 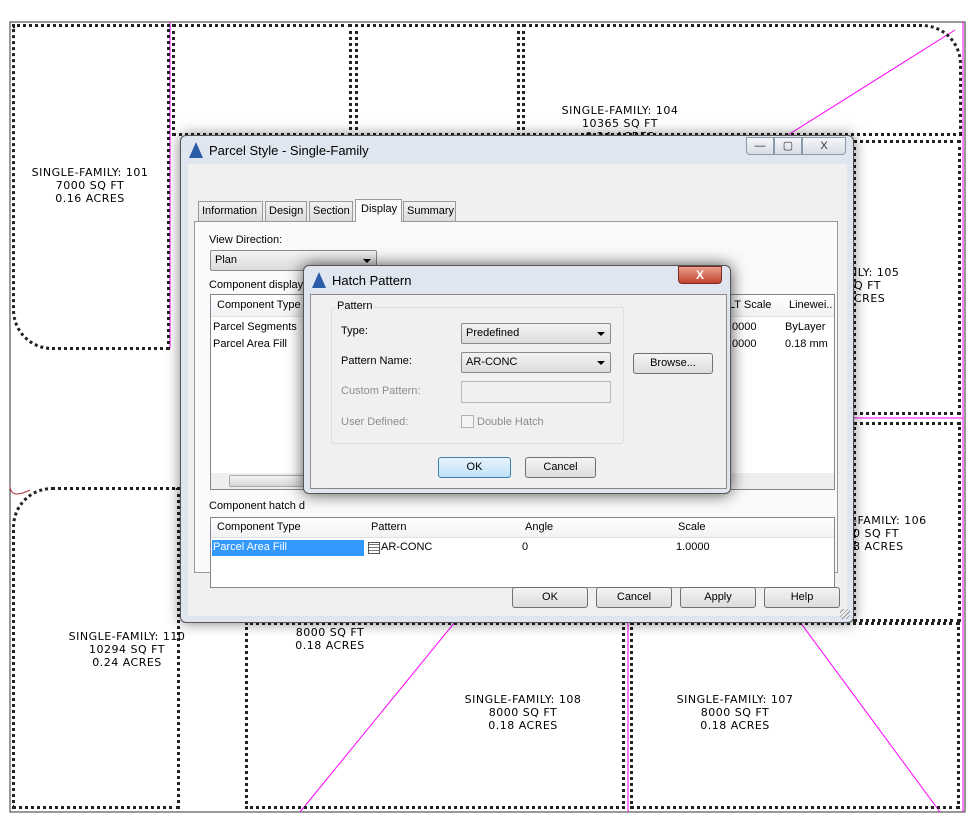 I want to click on row-lineweight: 0.18 mm, so click(x=806, y=344).